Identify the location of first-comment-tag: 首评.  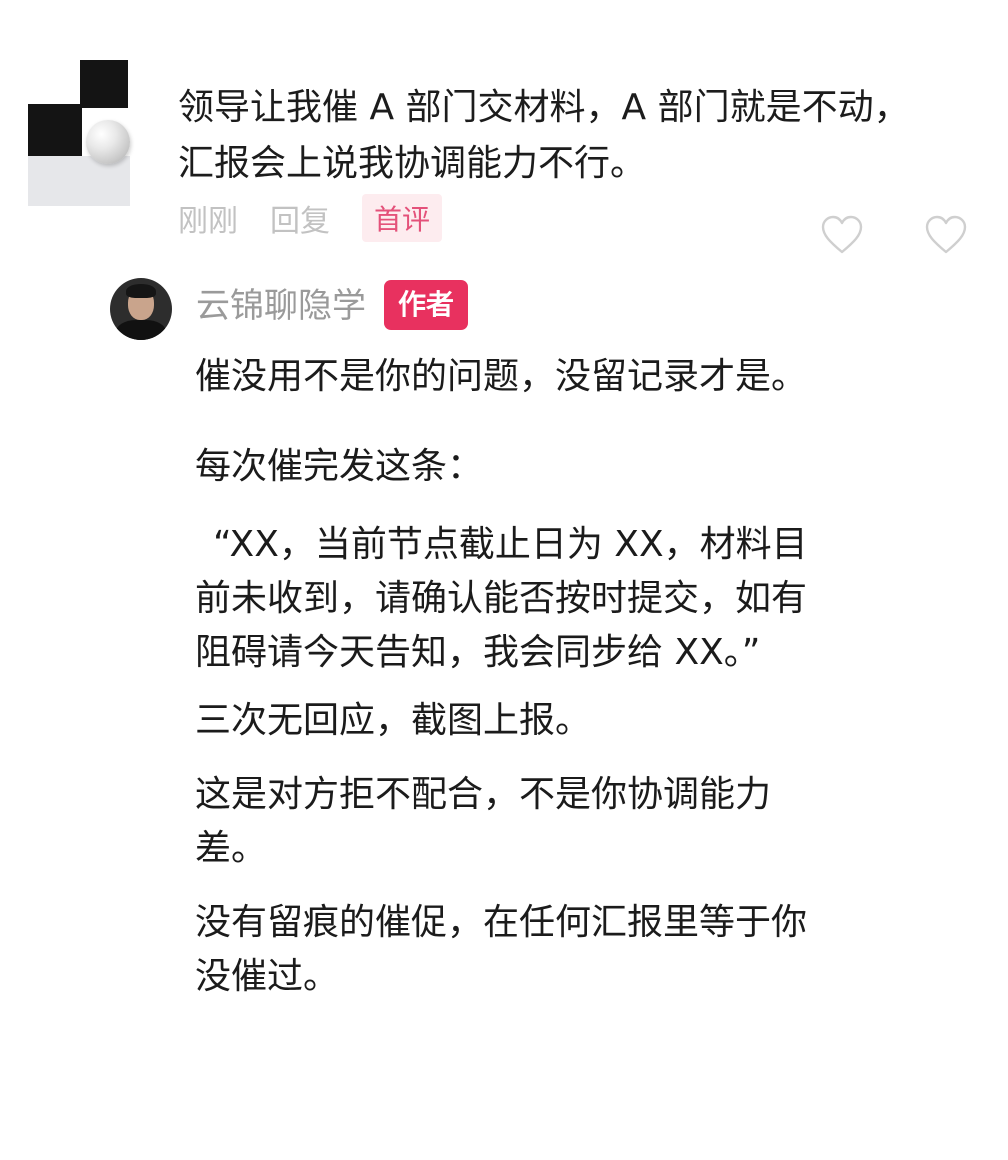
(402, 218).